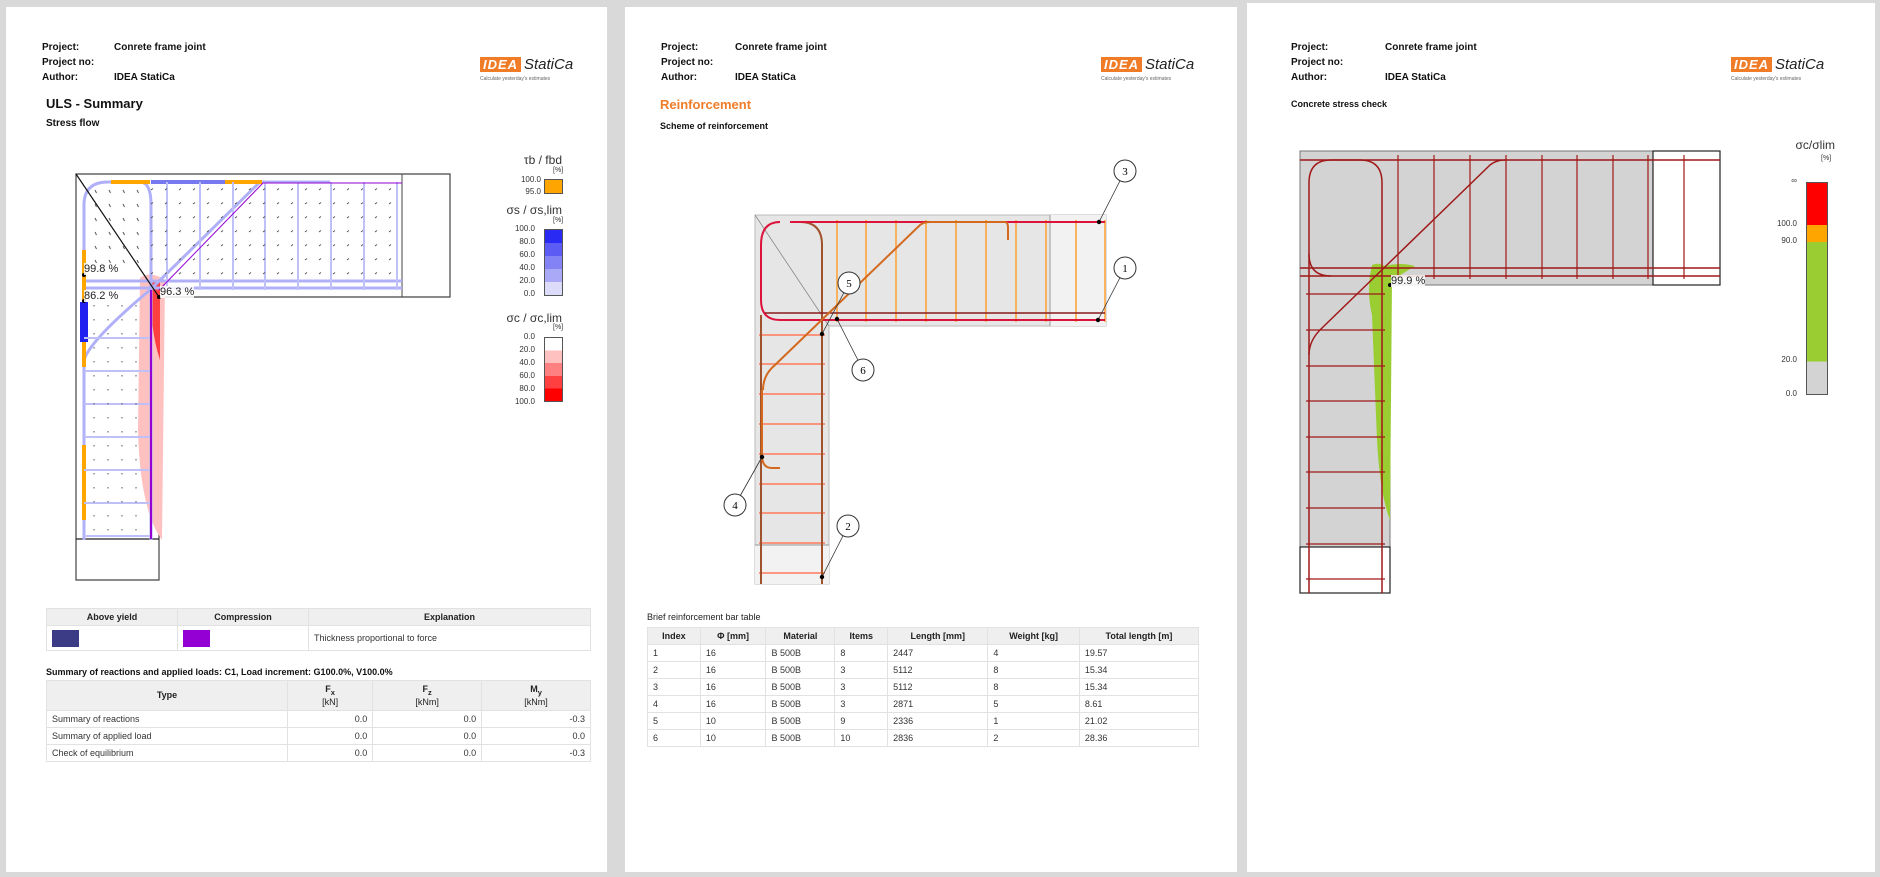 This screenshot has height=877, width=1880. Describe the element at coordinates (536, 701) in the screenshot. I see `col-header-unit: [kNm]` at that location.